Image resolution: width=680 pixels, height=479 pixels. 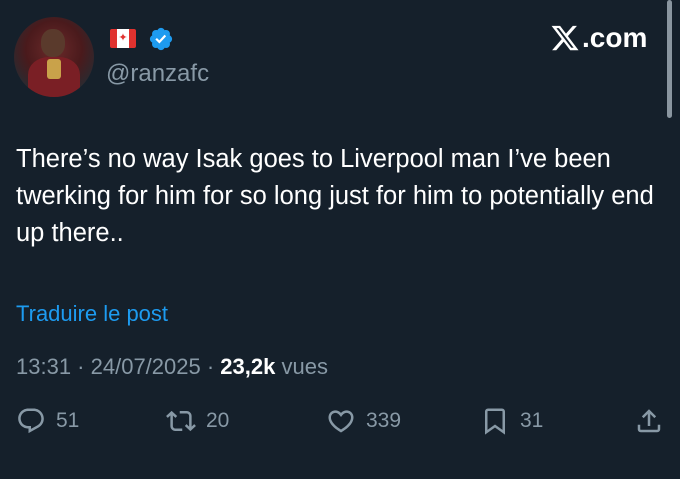 What do you see at coordinates (384, 420) in the screenshot?
I see `like-count: 339` at bounding box center [384, 420].